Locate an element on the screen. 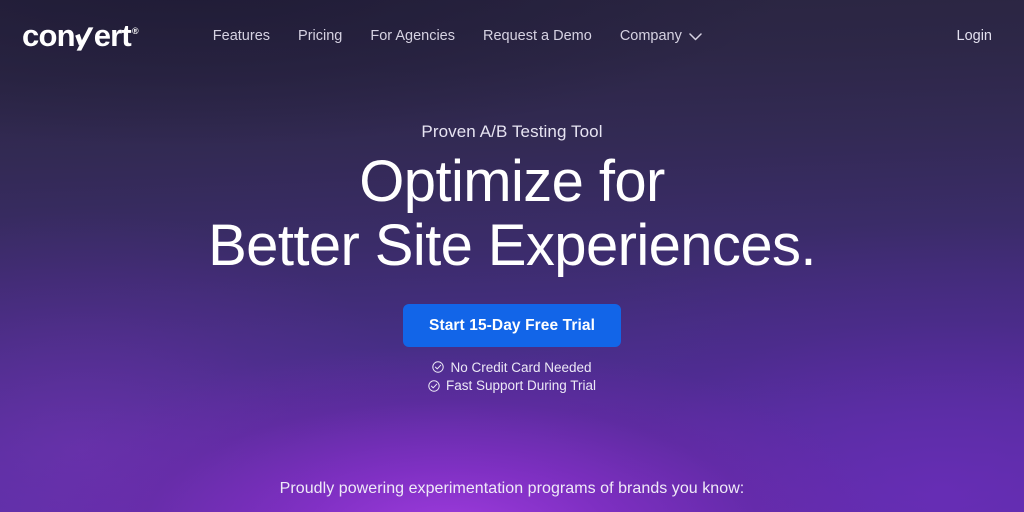 The height and width of the screenshot is (512, 1024). start-free-trial-button: Start 15-Day Free Trial is located at coordinates (512, 325).